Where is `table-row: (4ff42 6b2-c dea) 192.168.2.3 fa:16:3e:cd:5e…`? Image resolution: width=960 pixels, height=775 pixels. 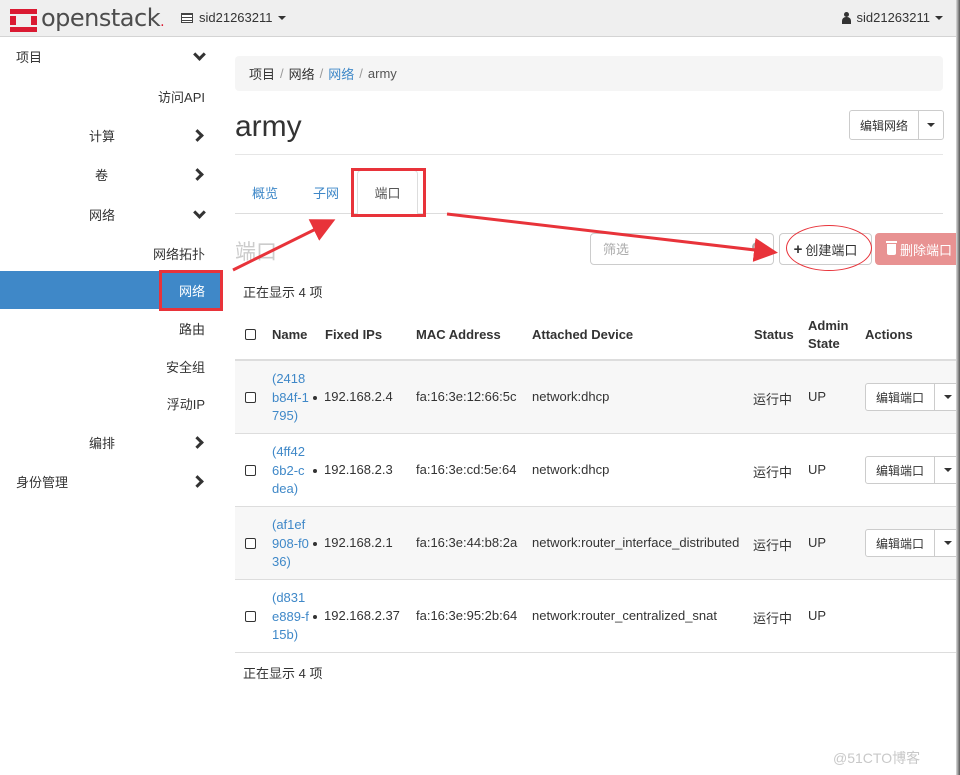
table-row: (4ff42 6b2-c dea) 192.168.2.3 fa:16:3e:cd:5e… is located at coordinates (597, 470).